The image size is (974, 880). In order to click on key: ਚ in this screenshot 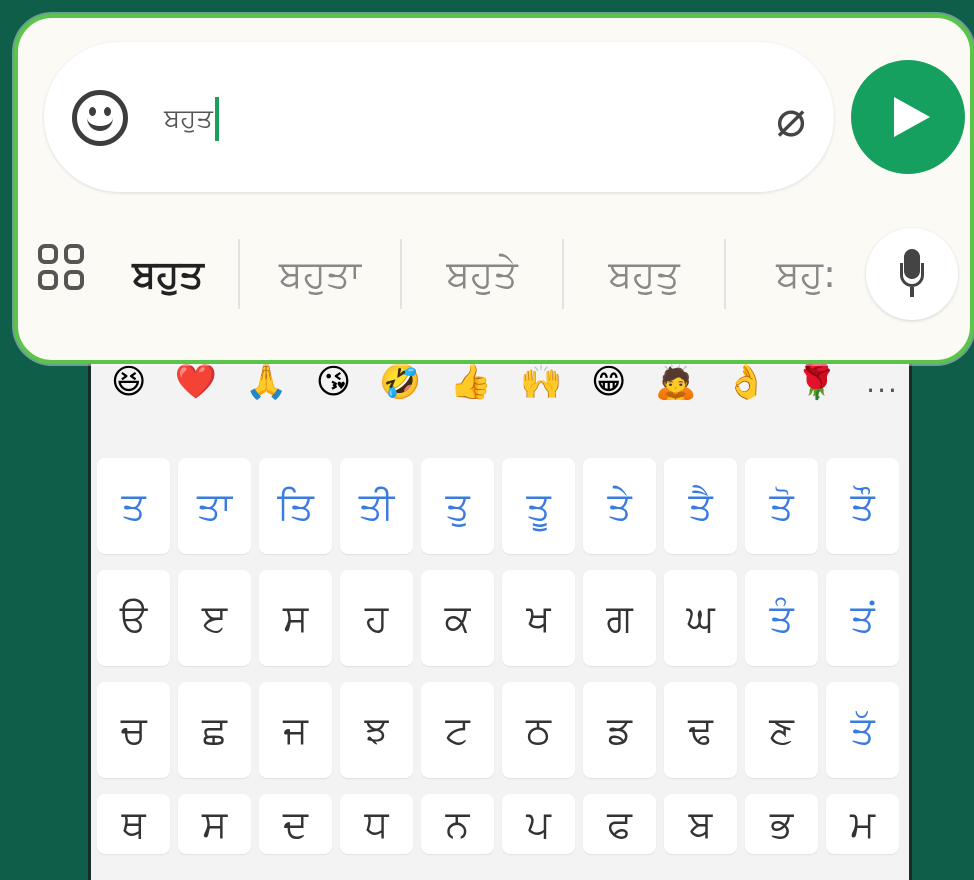, I will do `click(133, 730)`.